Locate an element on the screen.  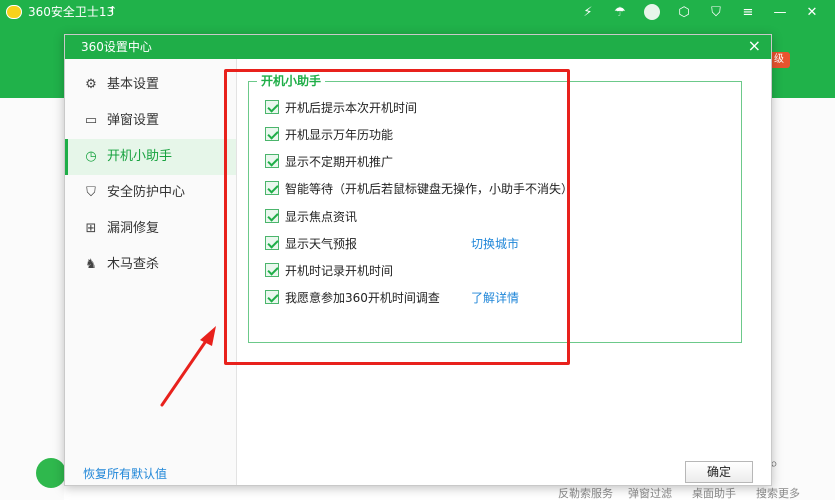
nav-item-popup-settings: ▭ 弹窗设置 is located at coordinates (150, 121).